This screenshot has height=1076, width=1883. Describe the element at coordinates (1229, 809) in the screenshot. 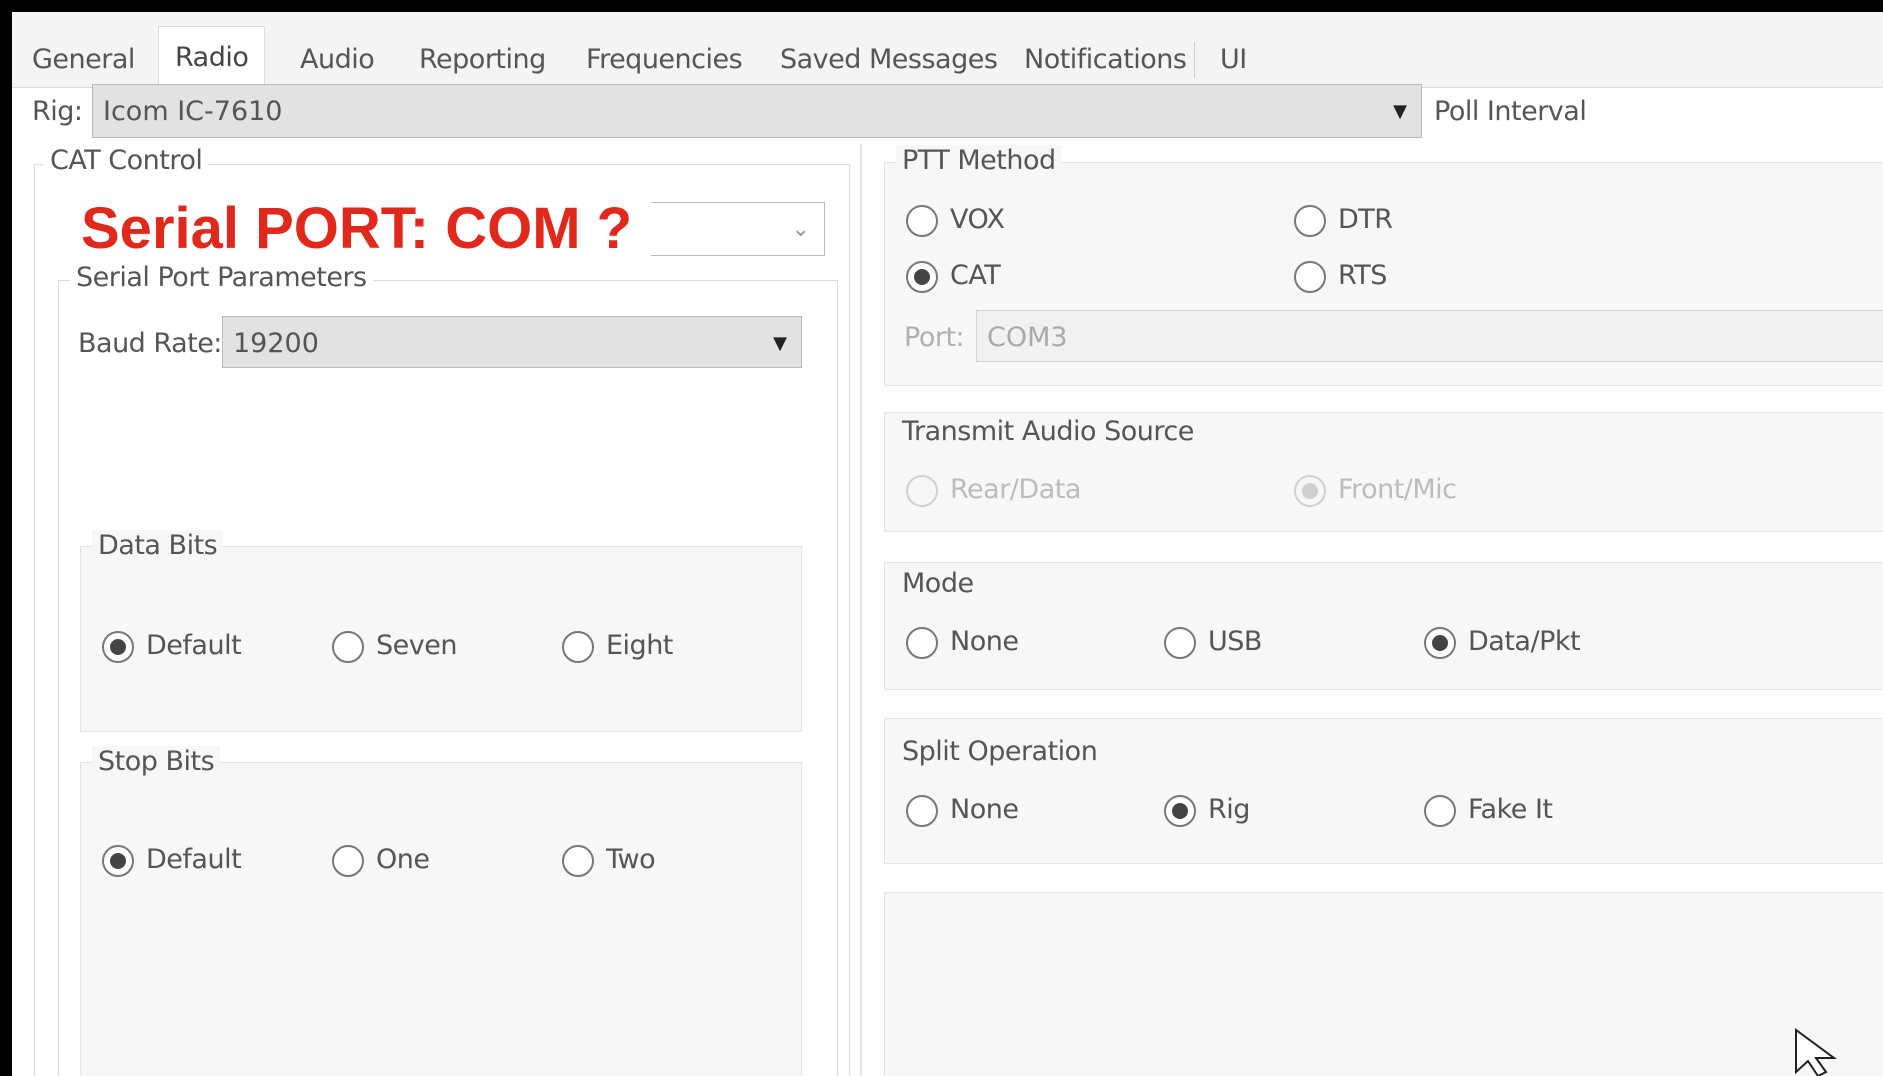

I see `radio-label: Rig` at that location.